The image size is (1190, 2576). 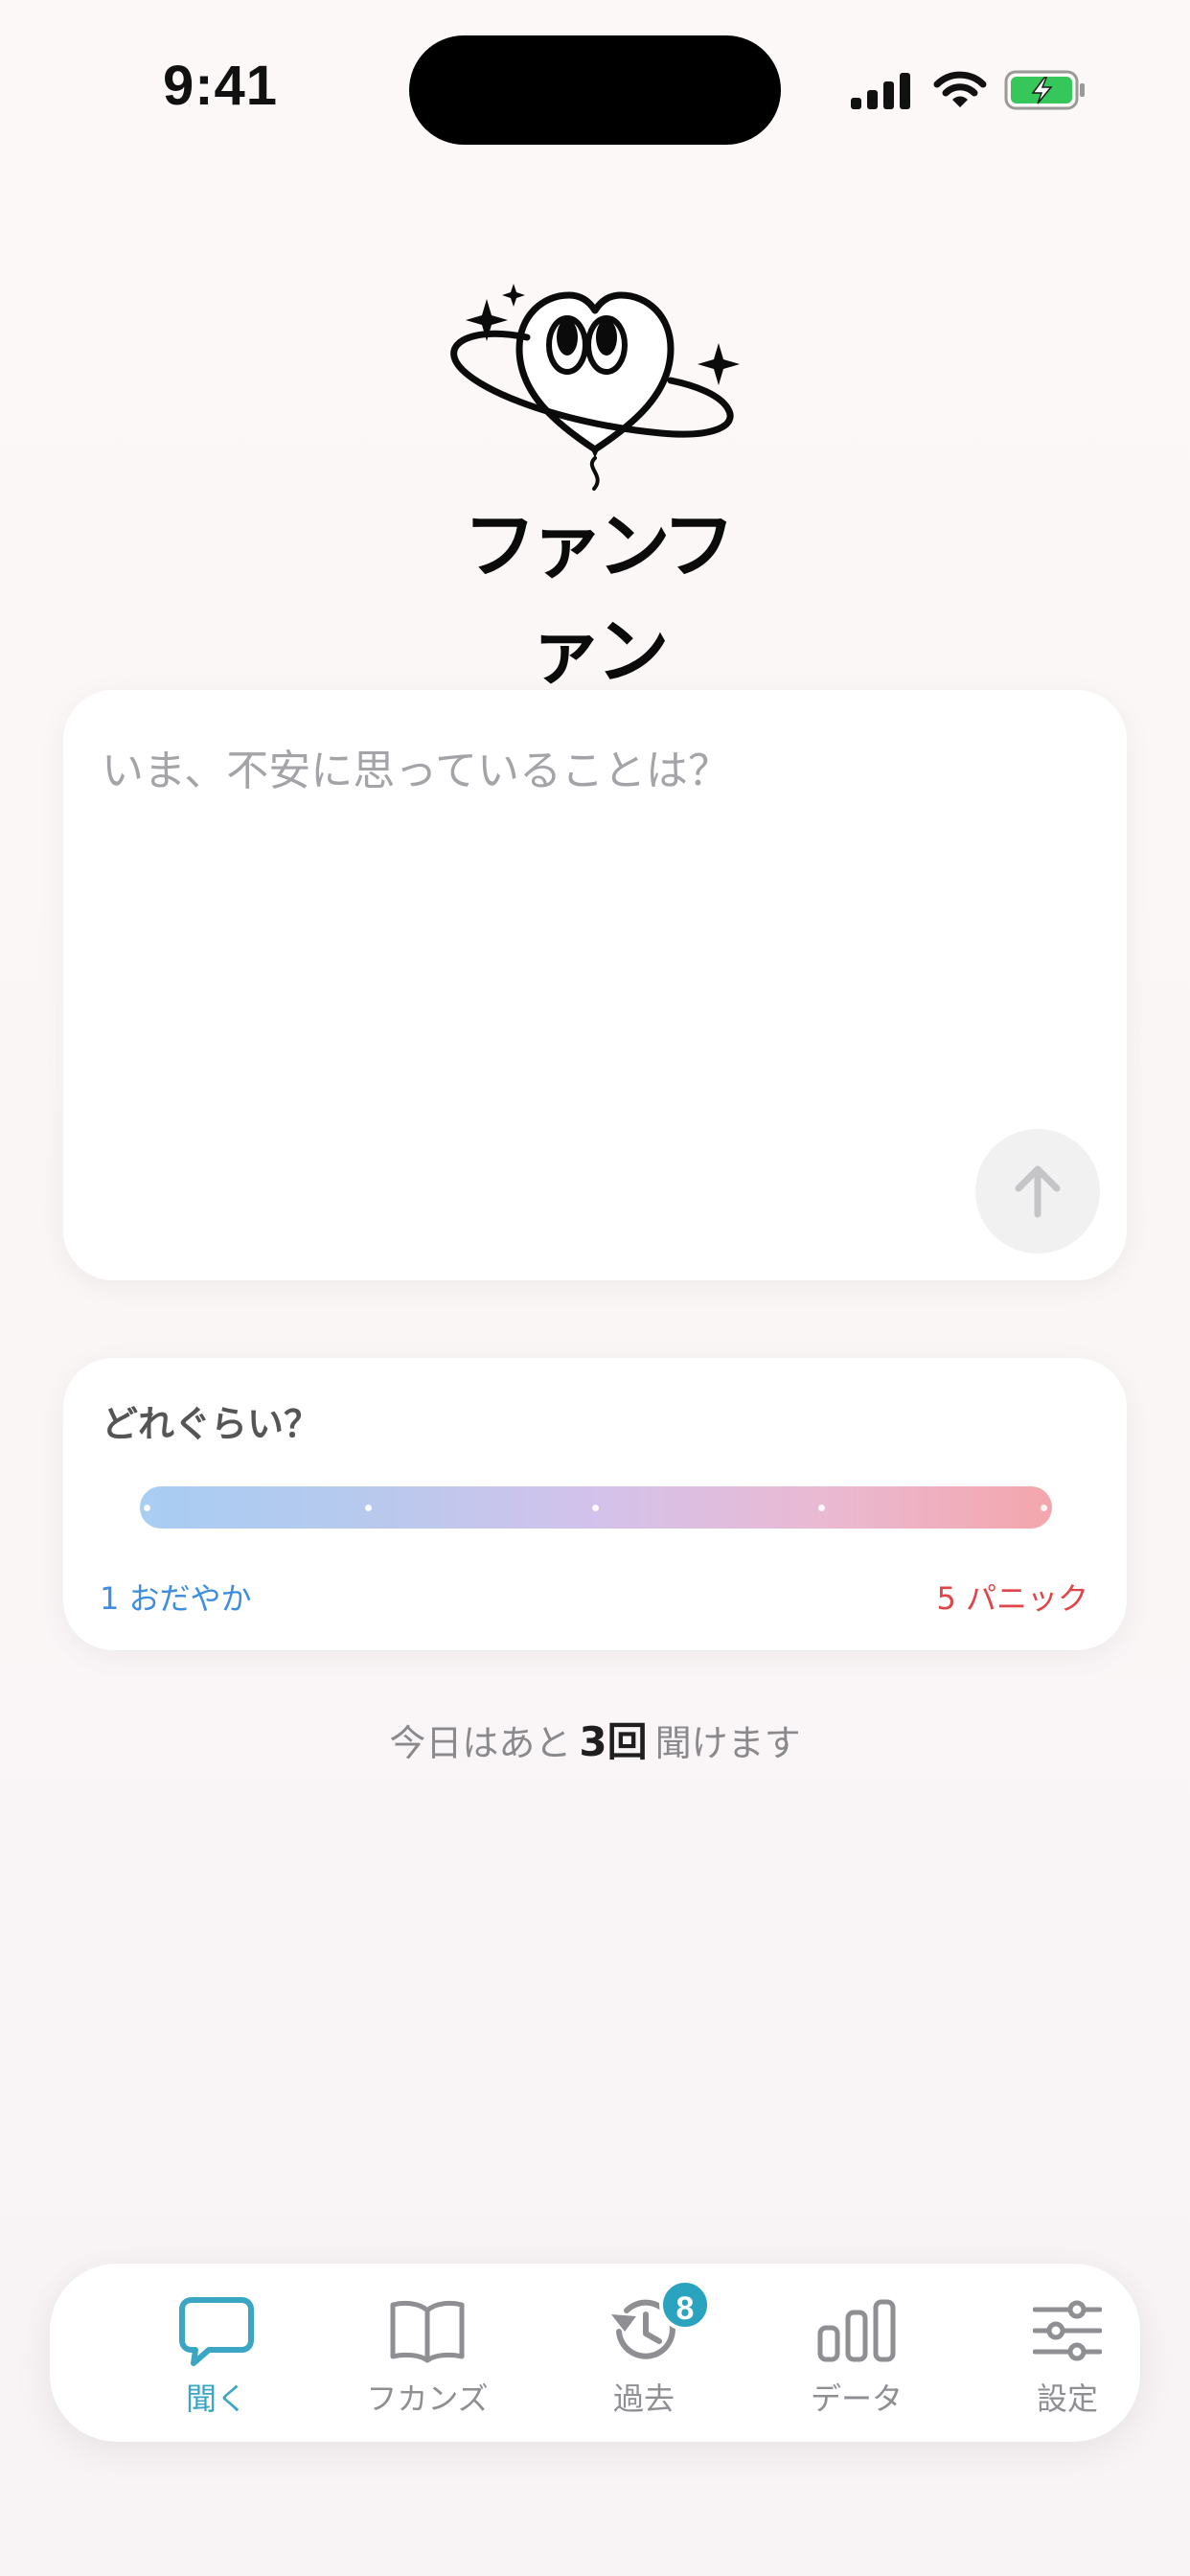 I want to click on anxiety-level-card: どれぐらい？ 1 おだやか 5 パニック, so click(x=595, y=1504).